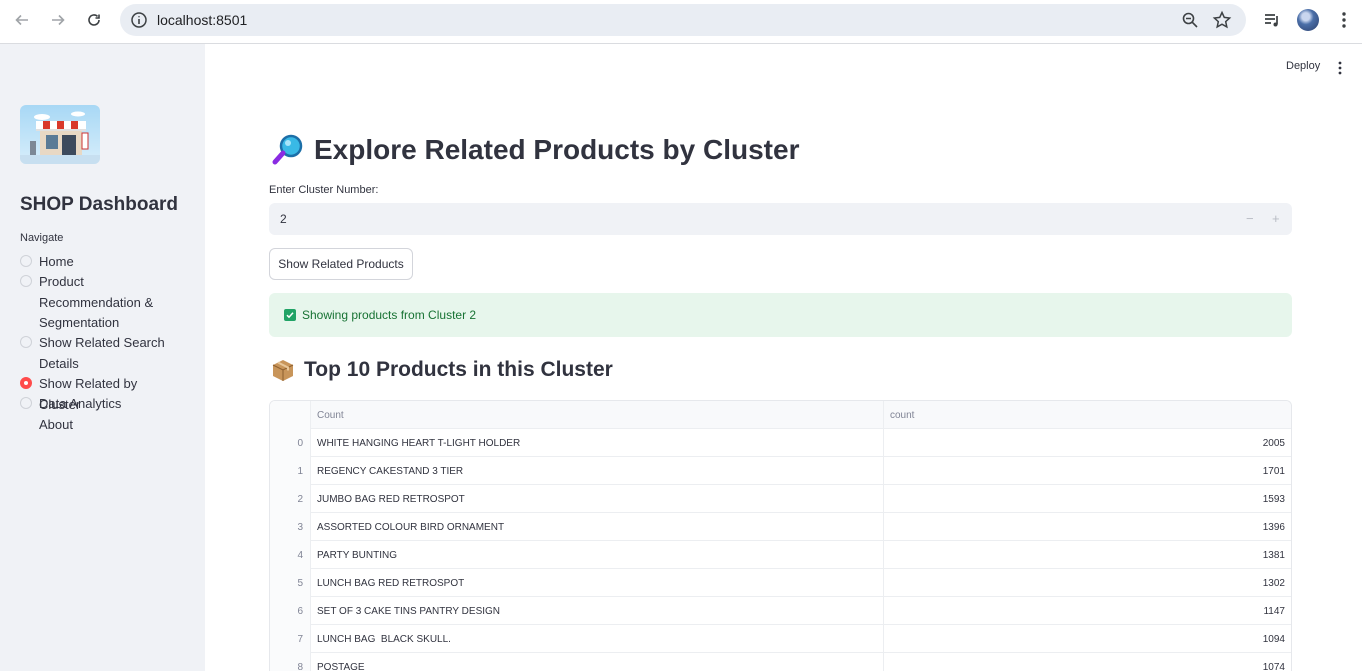 This screenshot has width=1362, height=671. What do you see at coordinates (290, 443) in the screenshot?
I see `row-index: 0` at bounding box center [290, 443].